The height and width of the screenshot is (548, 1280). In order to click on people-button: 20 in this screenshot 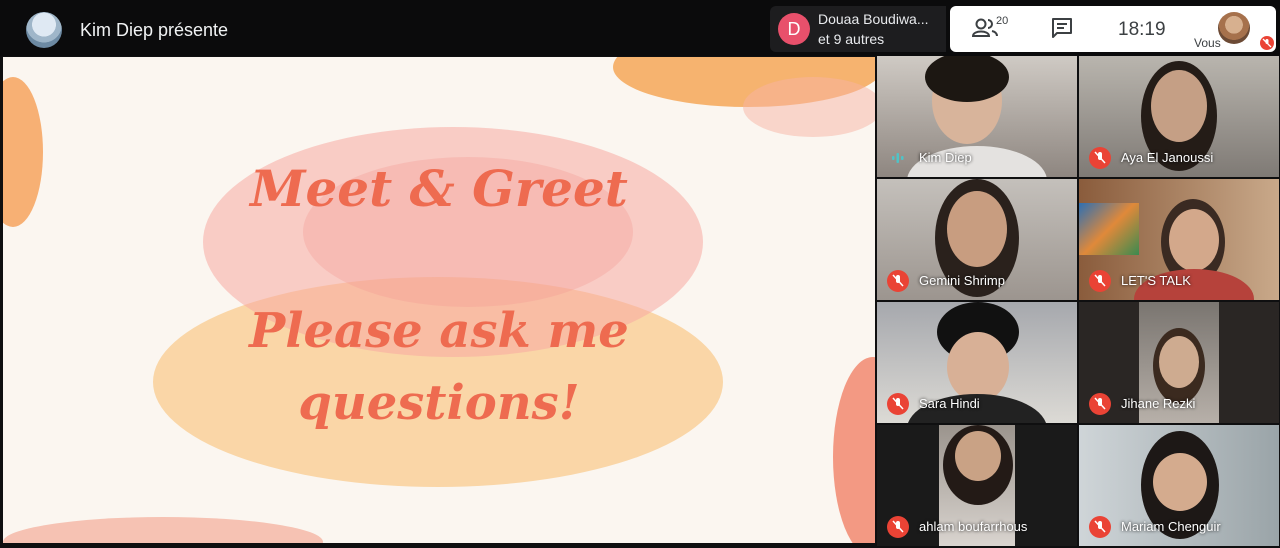, I will do `click(993, 28)`.